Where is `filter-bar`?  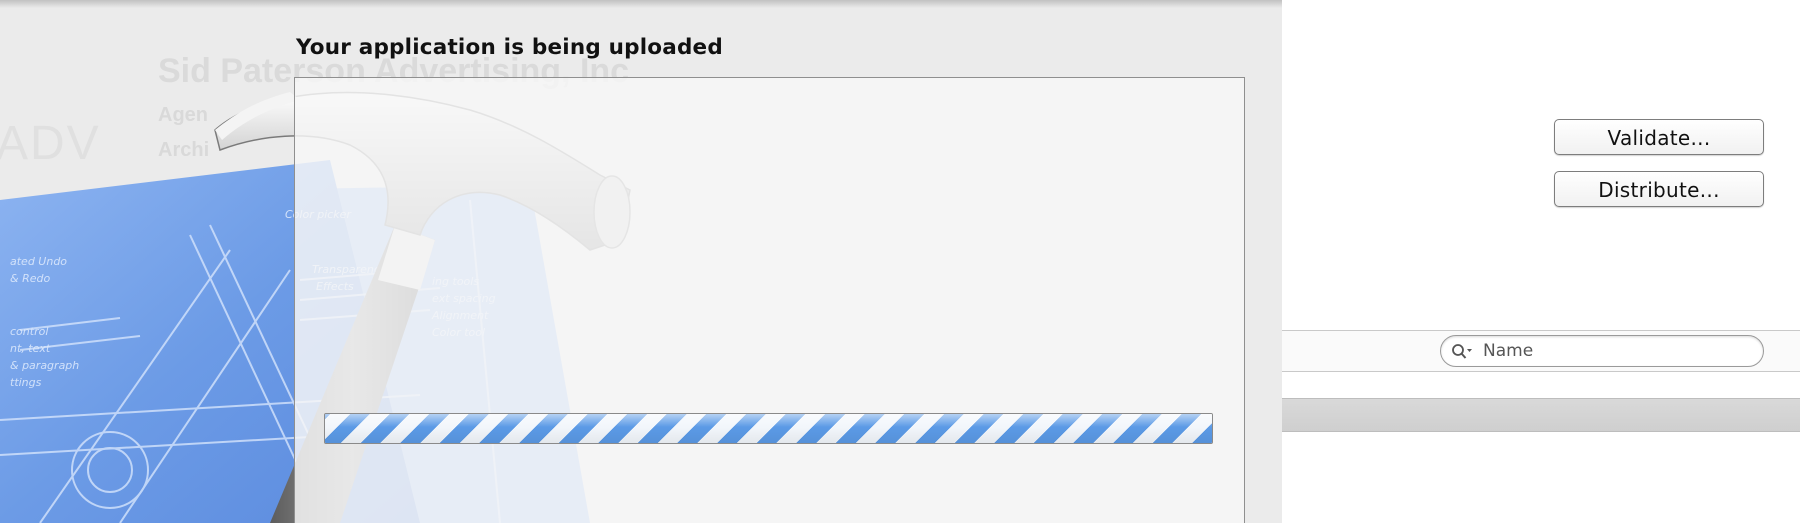
filter-bar is located at coordinates (1541, 351).